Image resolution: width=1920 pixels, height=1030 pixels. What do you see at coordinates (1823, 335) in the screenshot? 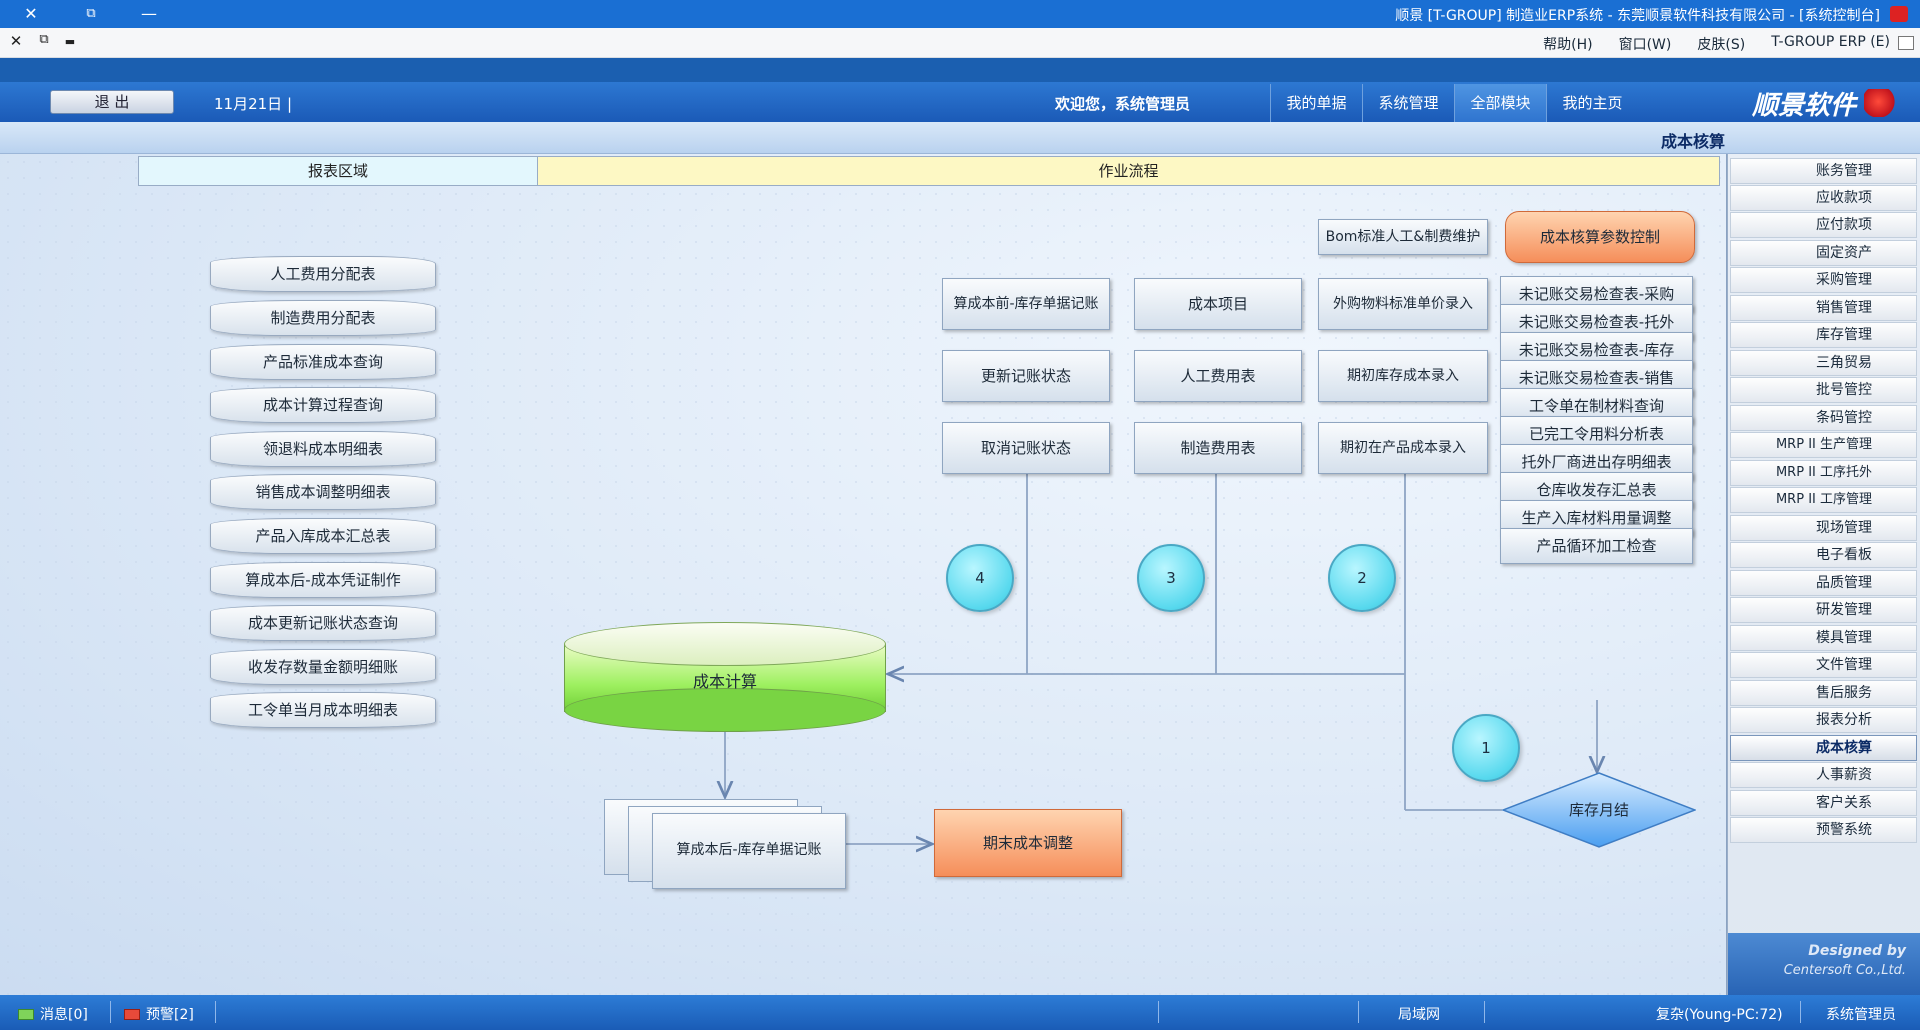
I see `sidebar-item-inventory: 库存管理` at bounding box center [1823, 335].